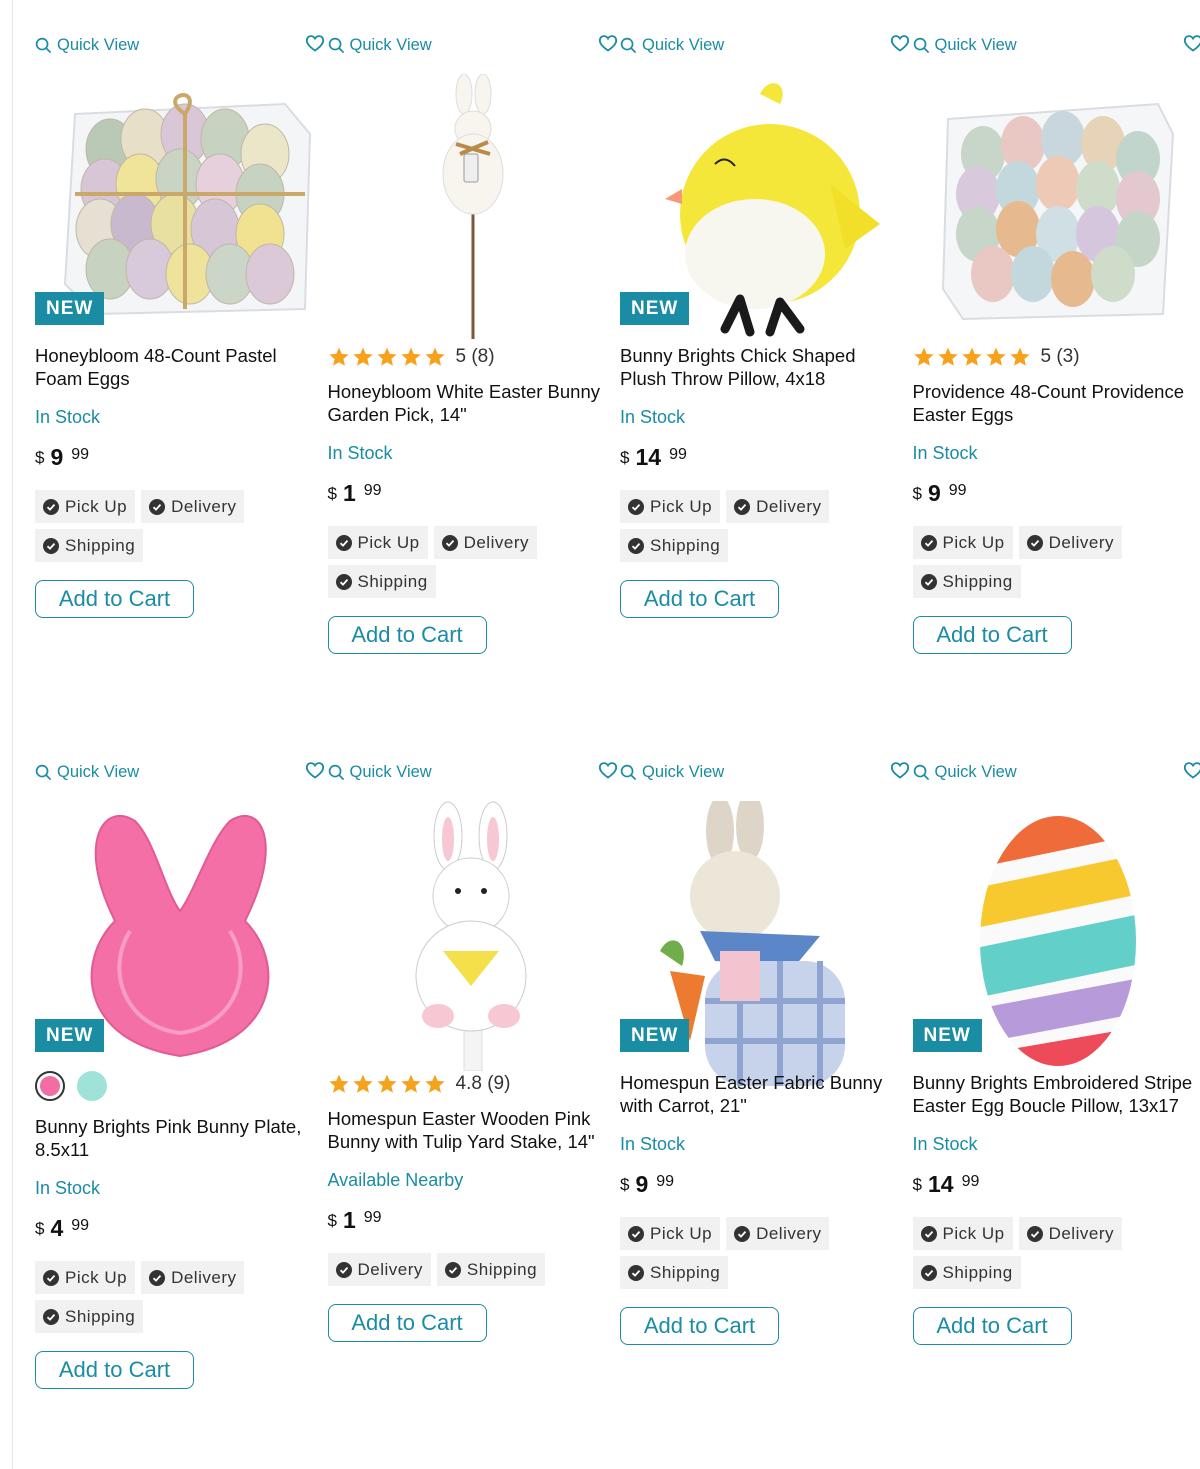 This screenshot has width=1200, height=1469. What do you see at coordinates (735, 1253) in the screenshot?
I see `fulfillment-options: Pick Up Delivery Shipping` at bounding box center [735, 1253].